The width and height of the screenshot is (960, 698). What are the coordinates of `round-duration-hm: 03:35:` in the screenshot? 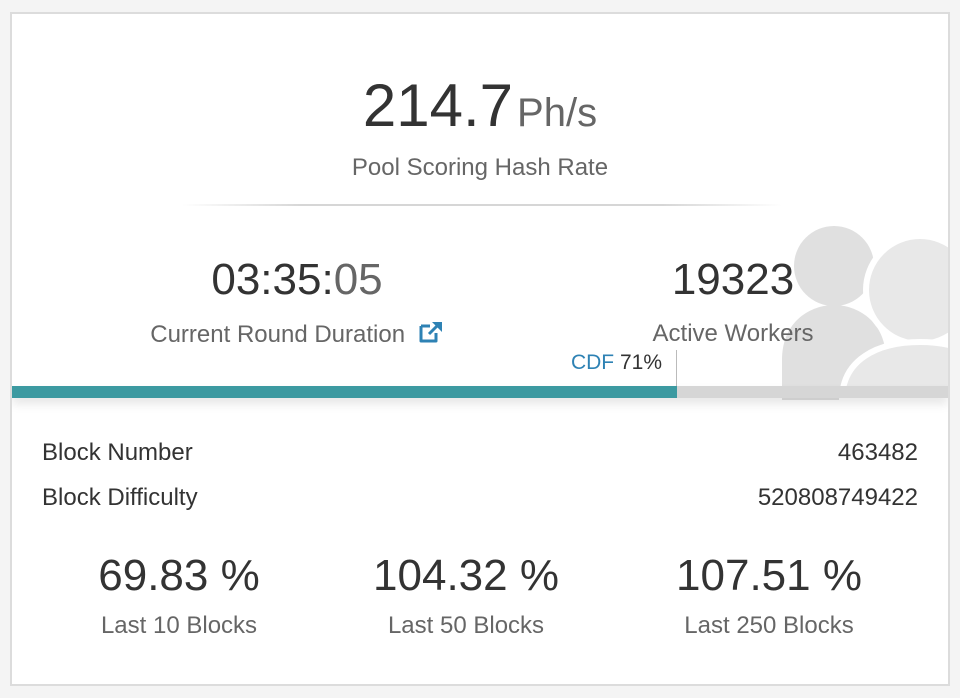 It's located at (272, 279).